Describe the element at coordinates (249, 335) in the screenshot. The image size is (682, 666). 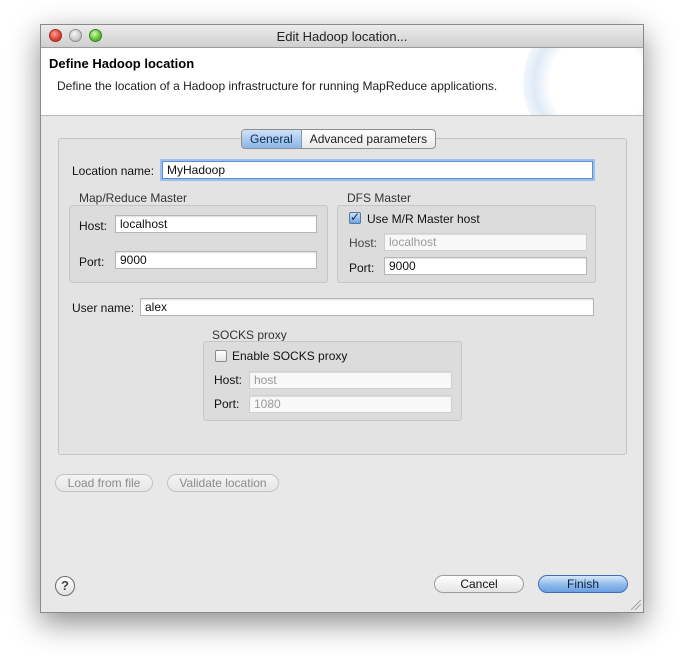
I see `socks-proxy-title: SOCKS proxy` at that location.